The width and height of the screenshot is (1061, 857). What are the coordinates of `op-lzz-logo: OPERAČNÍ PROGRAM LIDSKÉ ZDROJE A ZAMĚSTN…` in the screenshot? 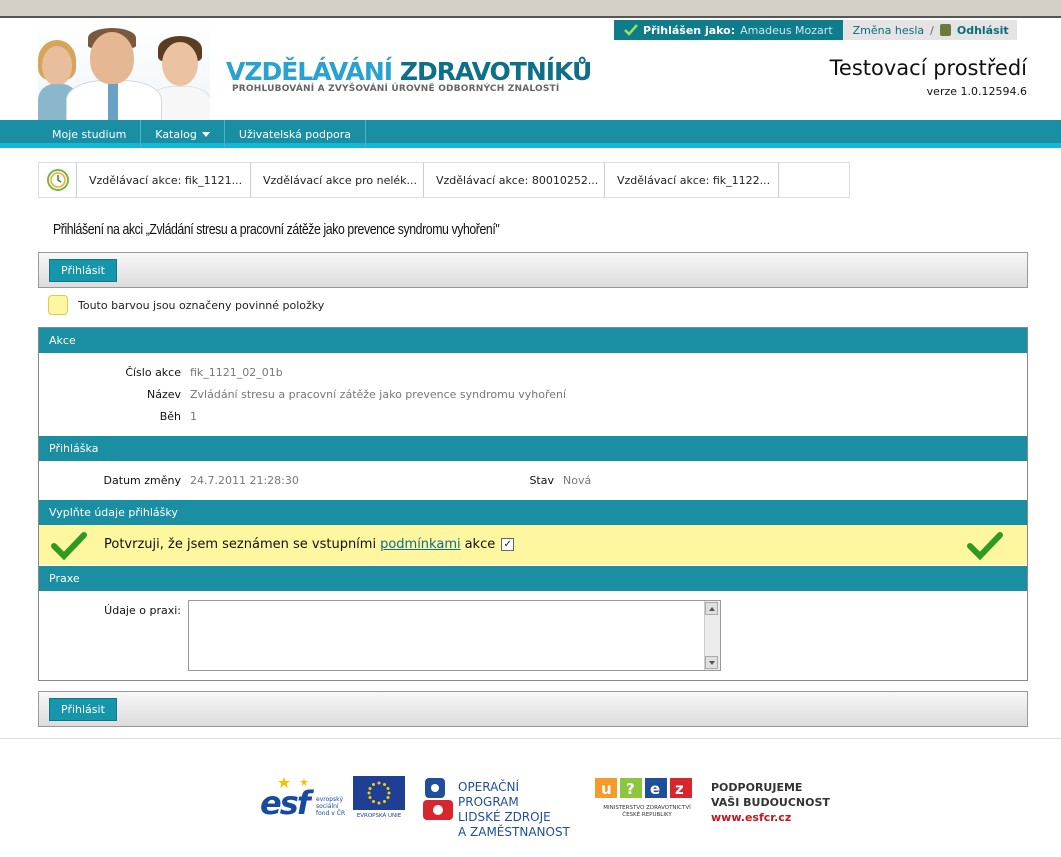 It's located at (503, 808).